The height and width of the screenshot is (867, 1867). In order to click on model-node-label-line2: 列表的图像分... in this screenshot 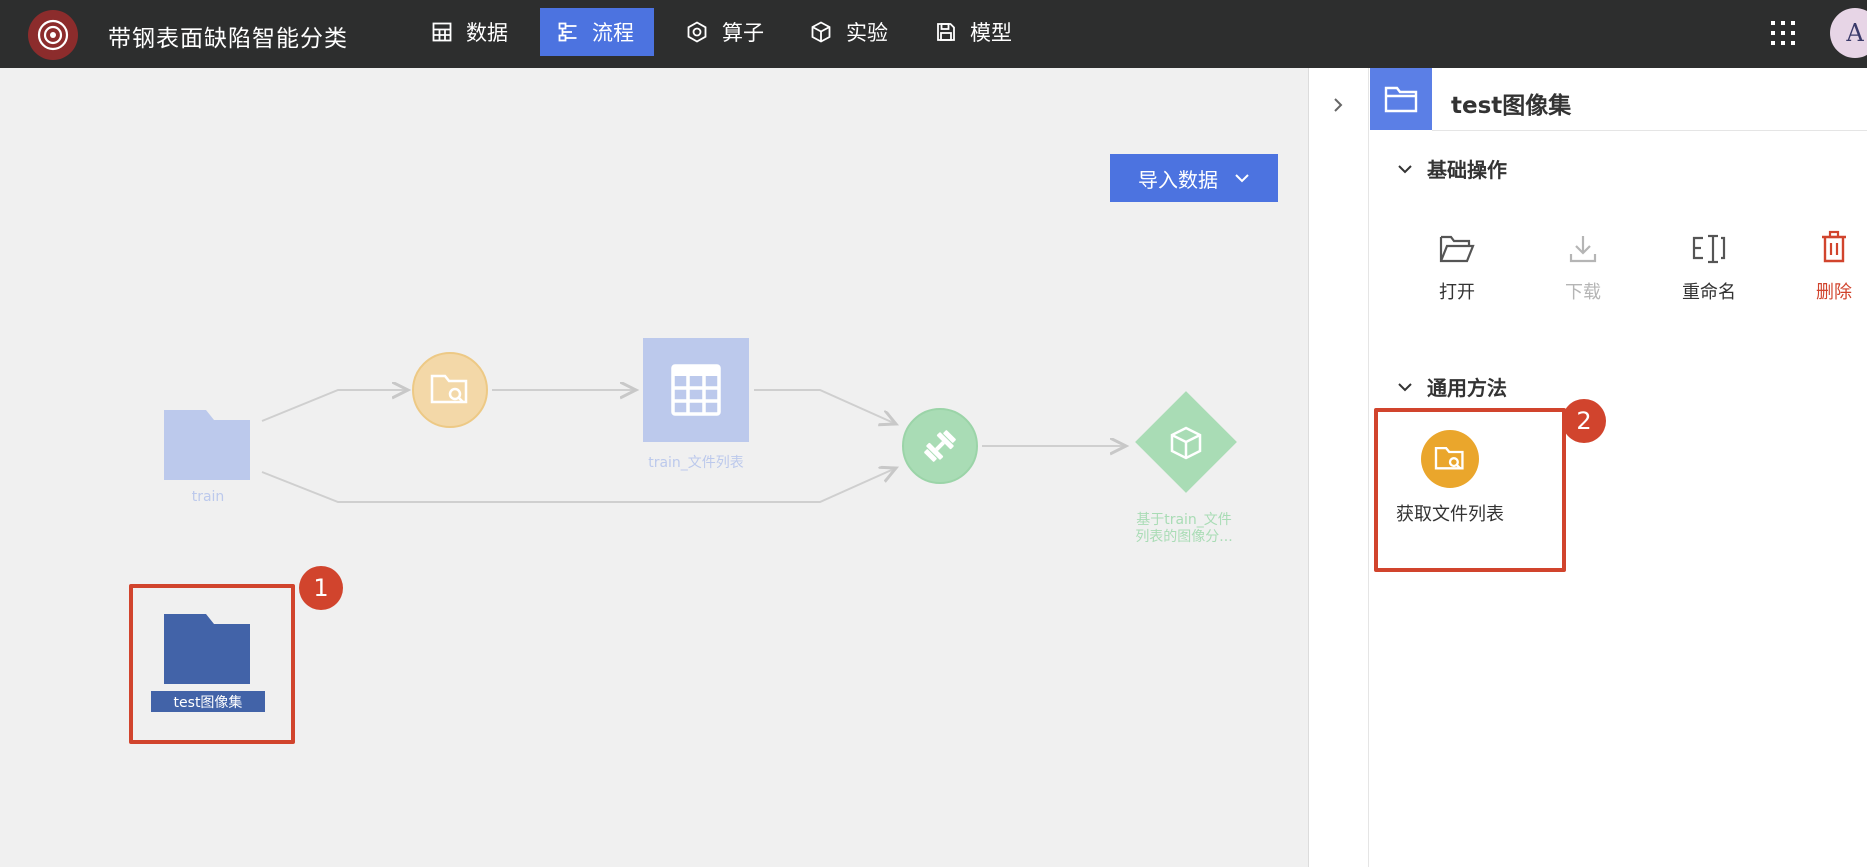, I will do `click(1184, 537)`.